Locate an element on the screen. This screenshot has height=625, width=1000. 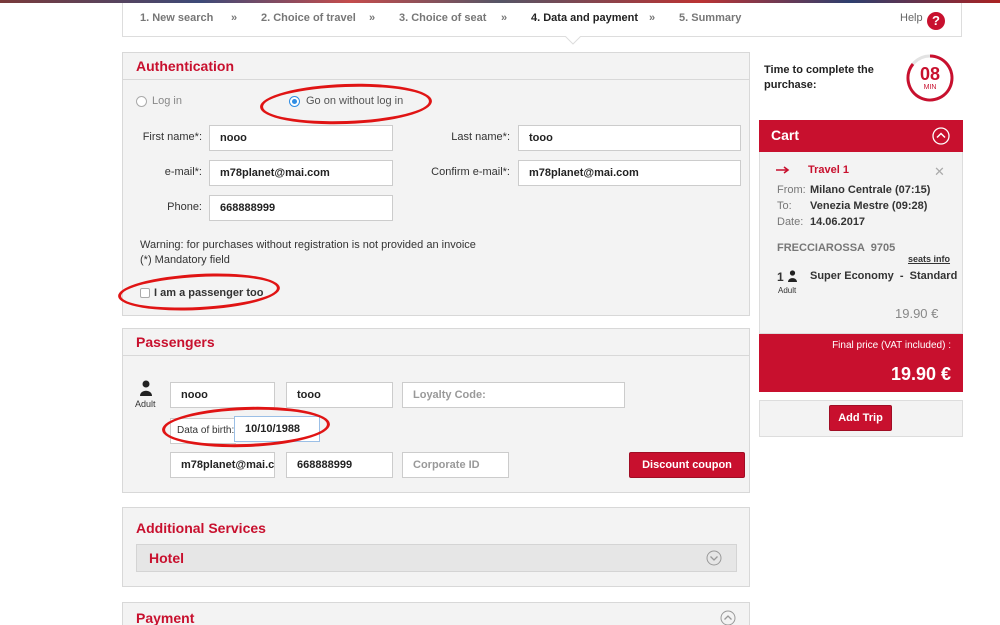
step-summary: 5. Summary is located at coordinates (710, 18).